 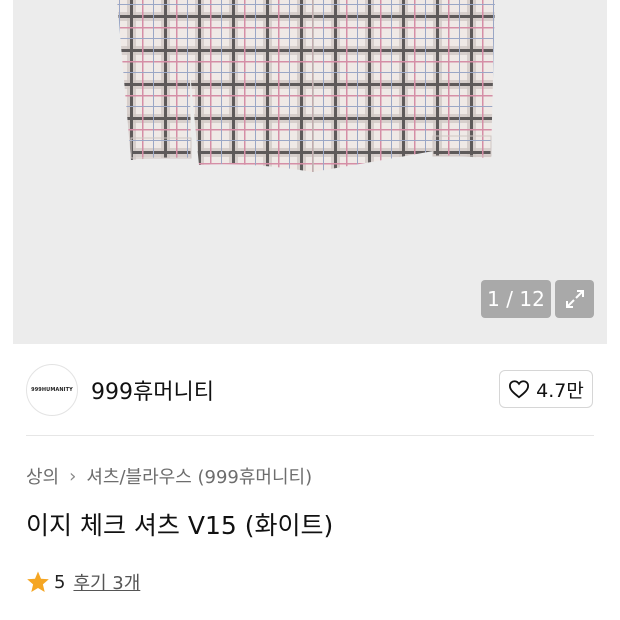 What do you see at coordinates (310, 435) in the screenshot?
I see `divider` at bounding box center [310, 435].